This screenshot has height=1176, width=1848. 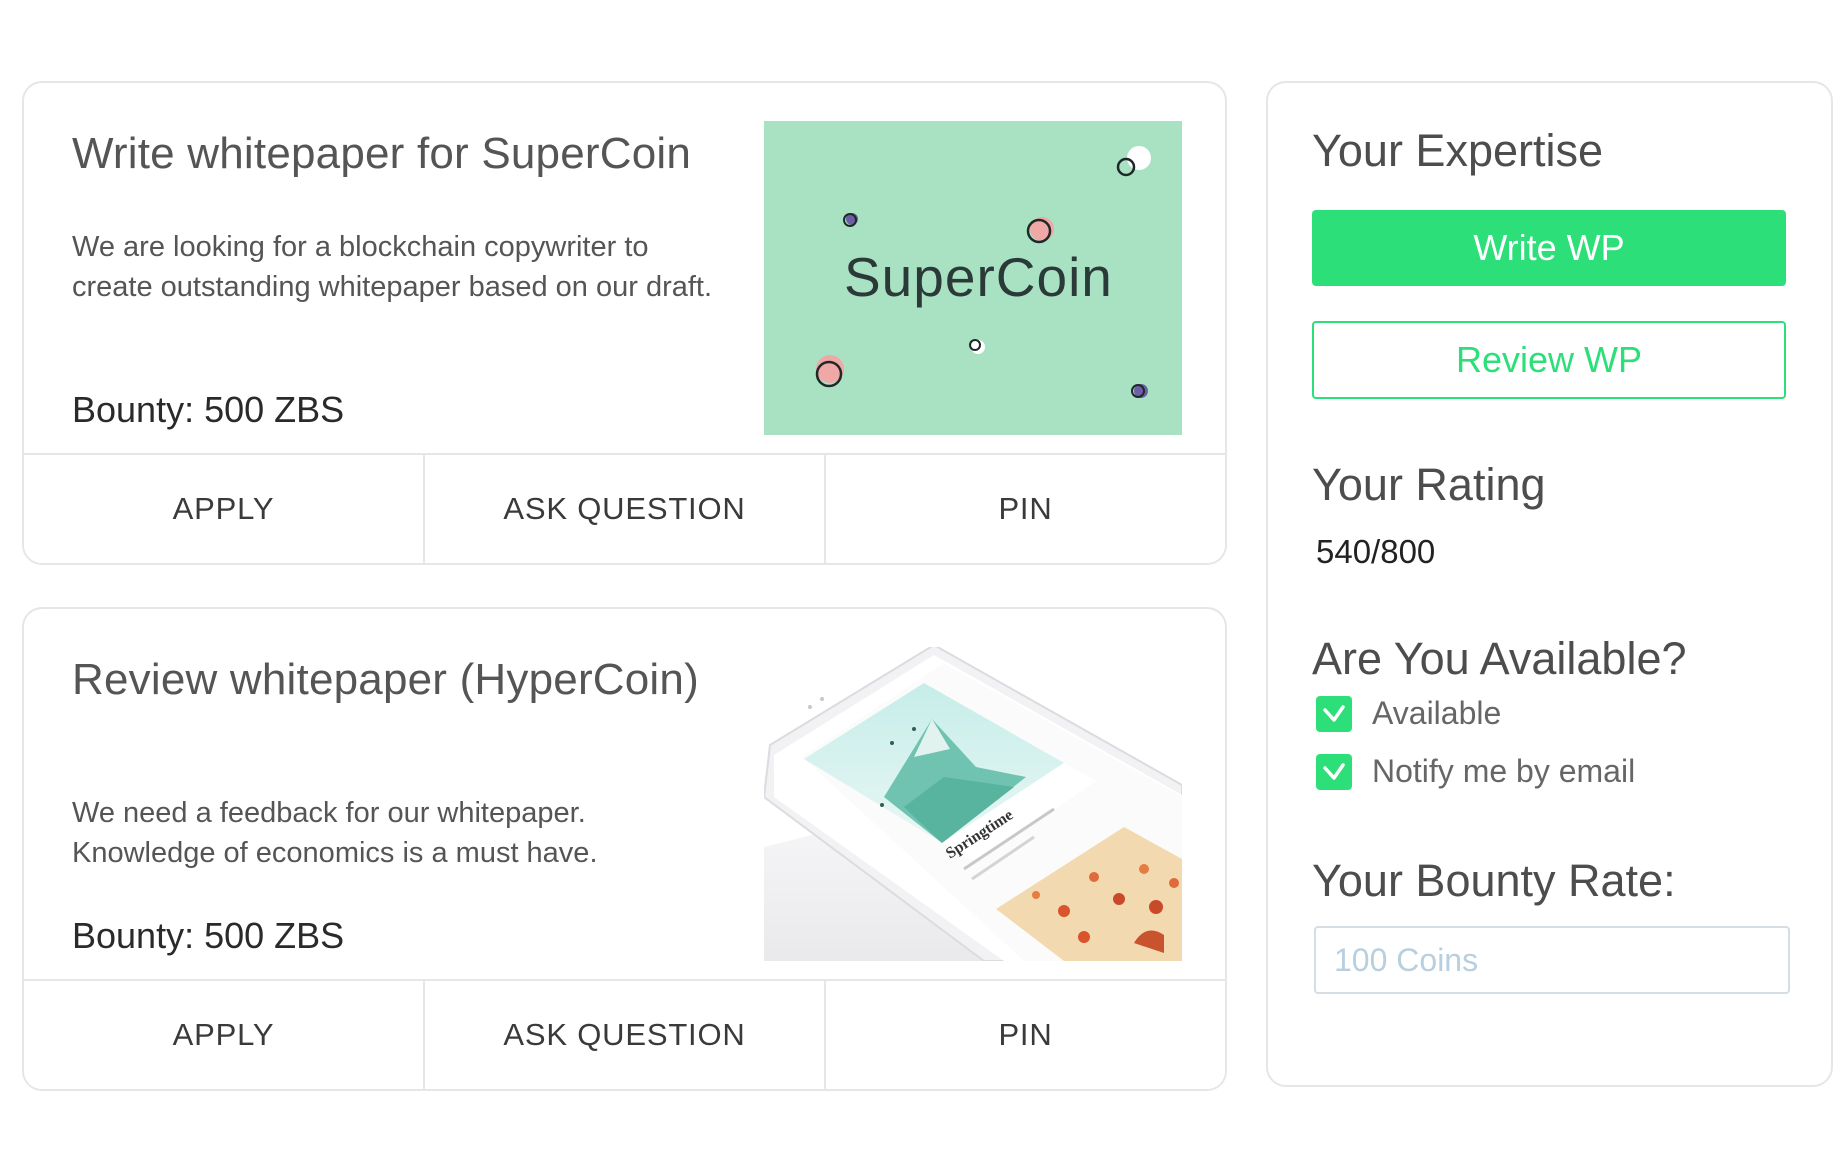 I want to click on bounty-rate-heading: Your Bounty Rate:, so click(x=1494, y=880).